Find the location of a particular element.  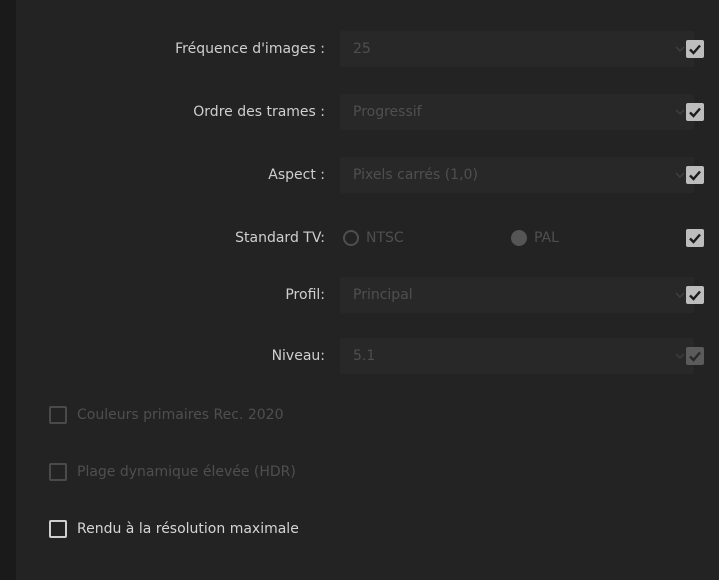

profile-value: Principal is located at coordinates (383, 295).